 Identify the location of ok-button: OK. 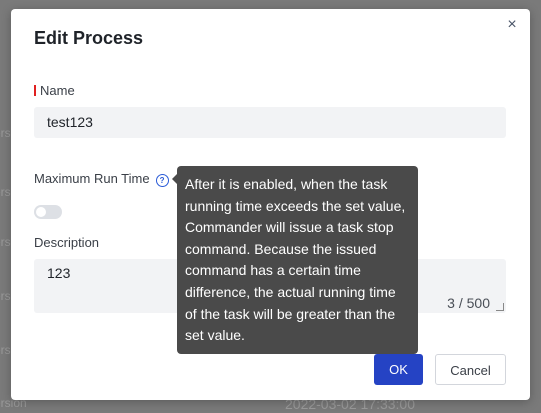
(398, 369).